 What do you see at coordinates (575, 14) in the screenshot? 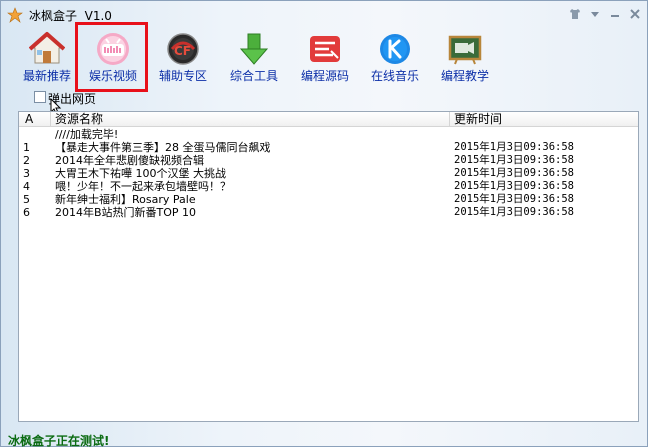
I see `skin-icon` at bounding box center [575, 14].